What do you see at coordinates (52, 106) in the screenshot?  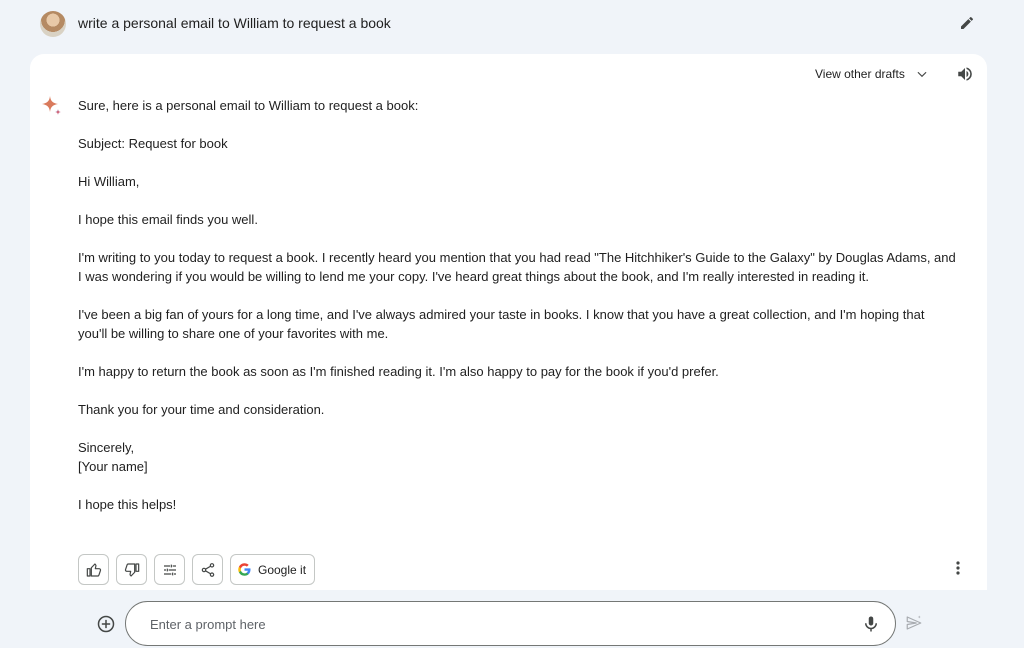 I see `sparkle-icon` at bounding box center [52, 106].